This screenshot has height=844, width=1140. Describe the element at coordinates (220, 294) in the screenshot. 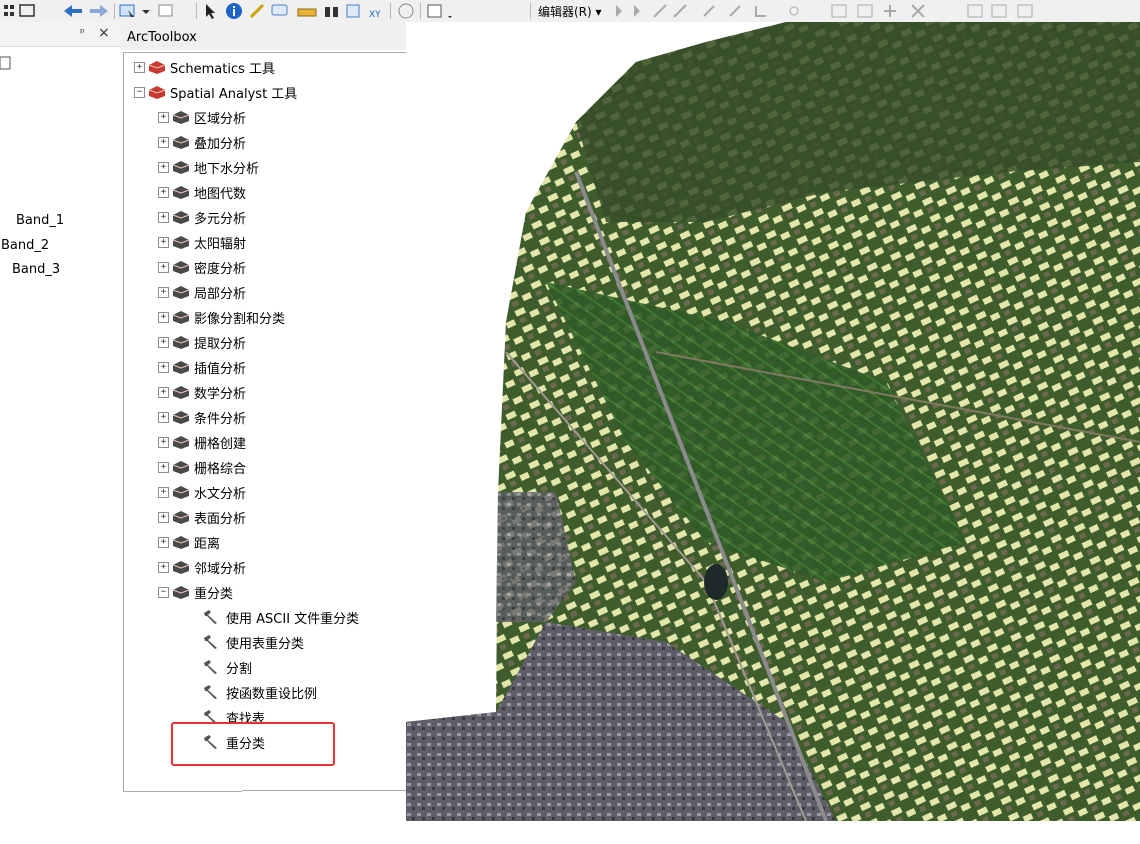

I see `tree-item-label: 局部分析` at that location.